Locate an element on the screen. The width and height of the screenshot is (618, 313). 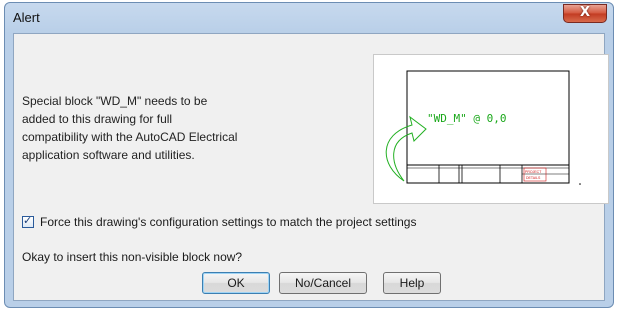
close-icon: X is located at coordinates (585, 12).